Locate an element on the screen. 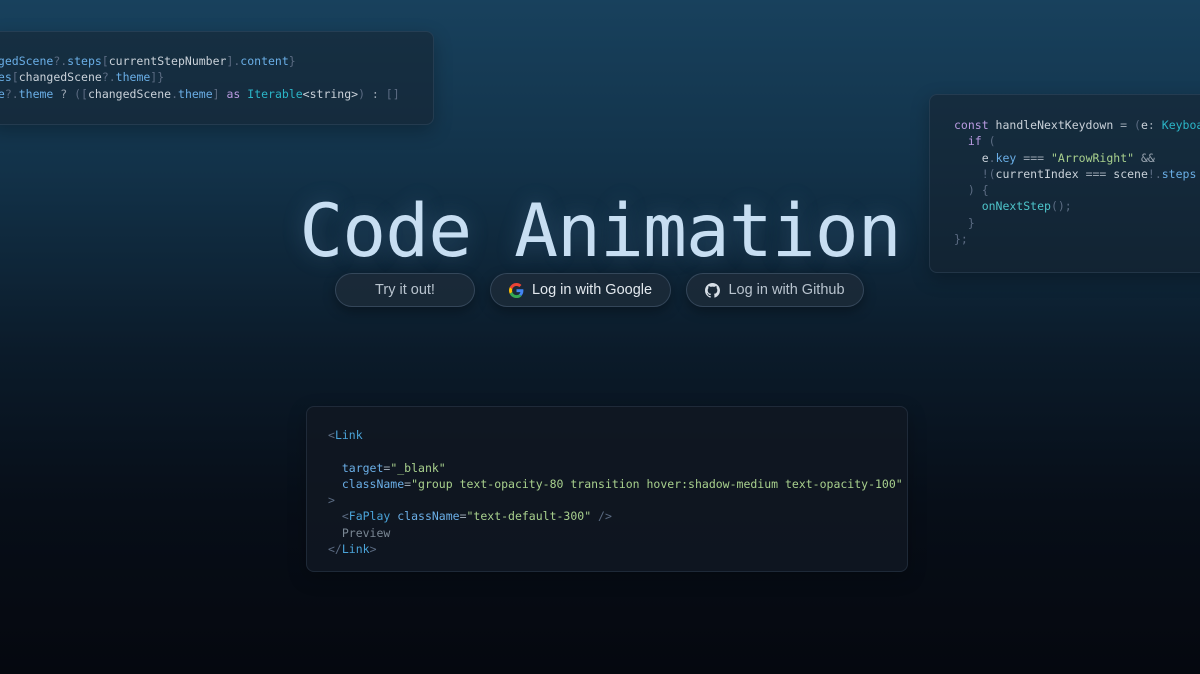 The image size is (1200, 674). code-token: handleNextKeydown is located at coordinates (1058, 125).